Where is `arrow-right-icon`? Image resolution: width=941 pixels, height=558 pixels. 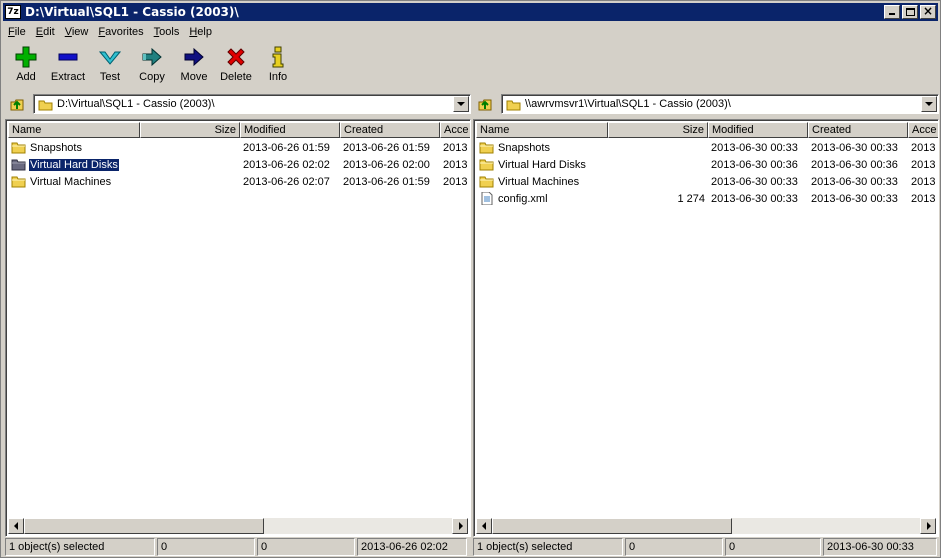 arrow-right-icon is located at coordinates (928, 526).